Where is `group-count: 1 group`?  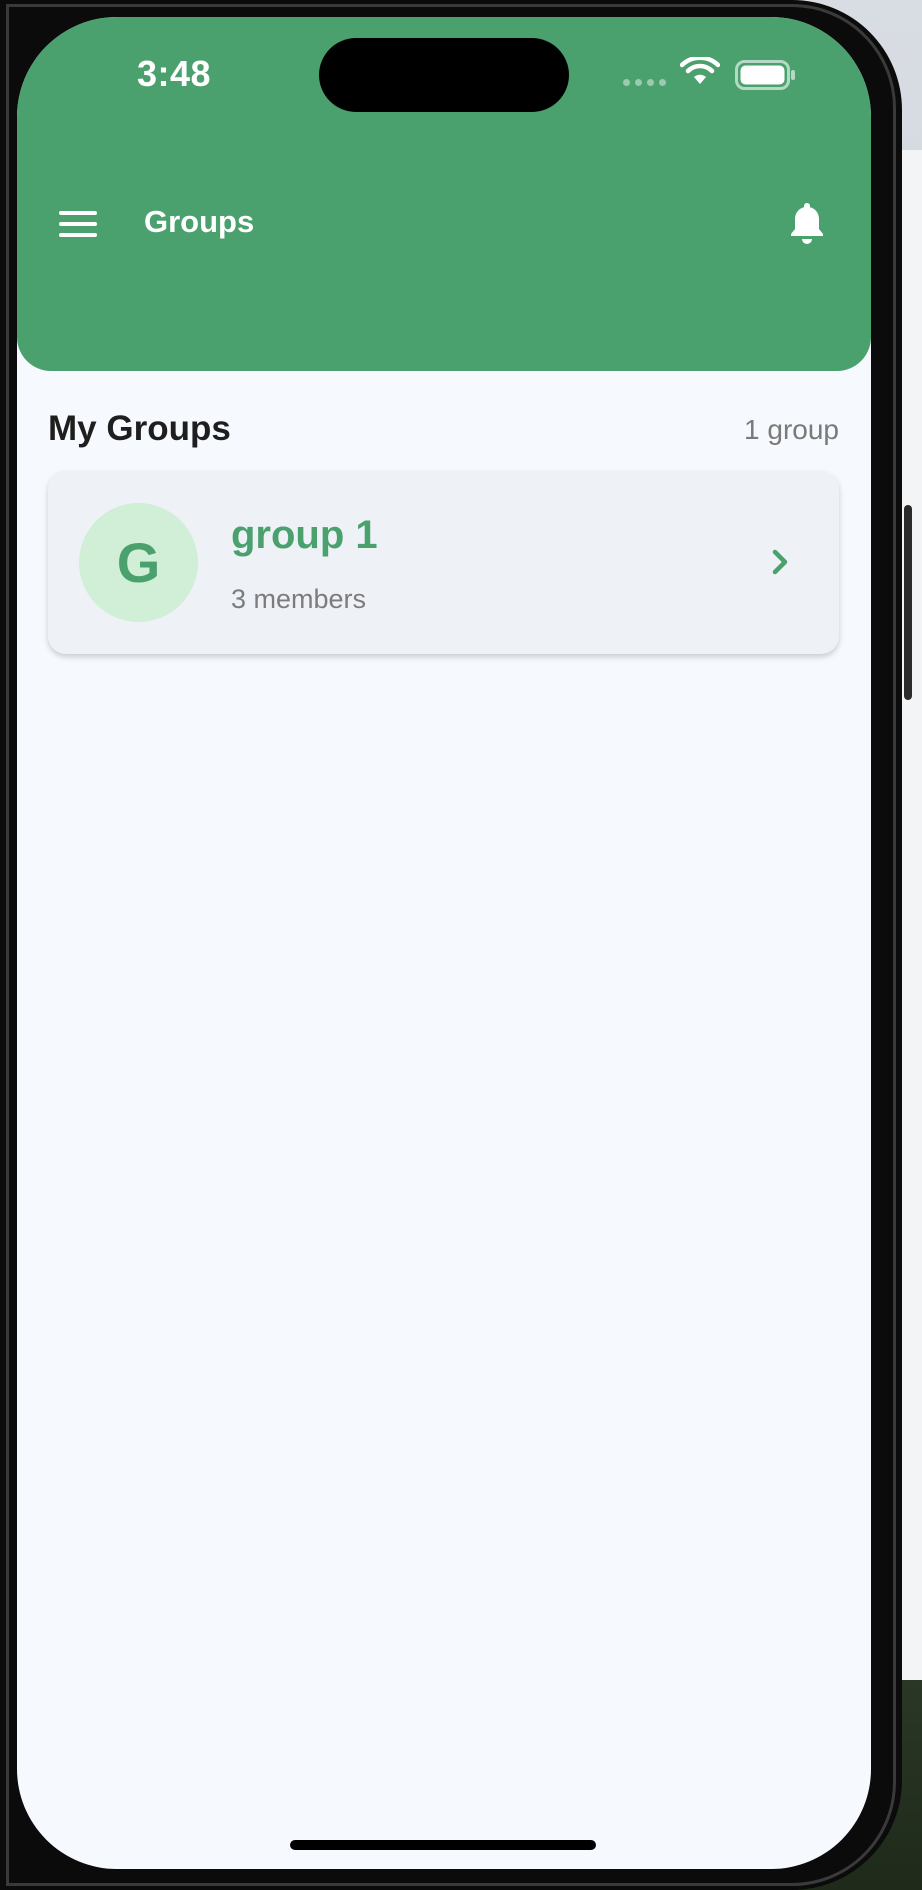 group-count: 1 group is located at coordinates (791, 429).